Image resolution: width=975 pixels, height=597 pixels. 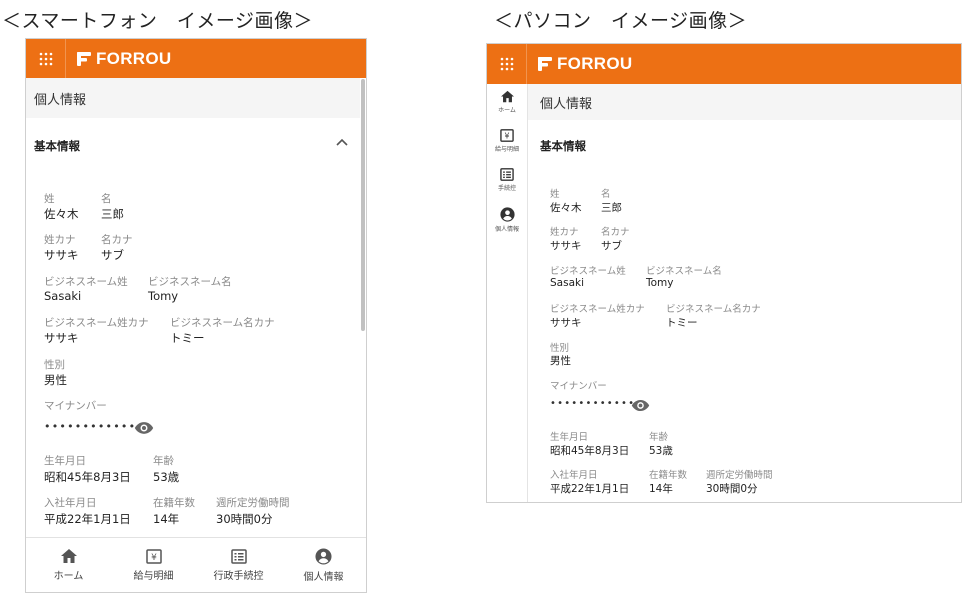 I want to click on chevron-up-icon, so click(x=342, y=142).